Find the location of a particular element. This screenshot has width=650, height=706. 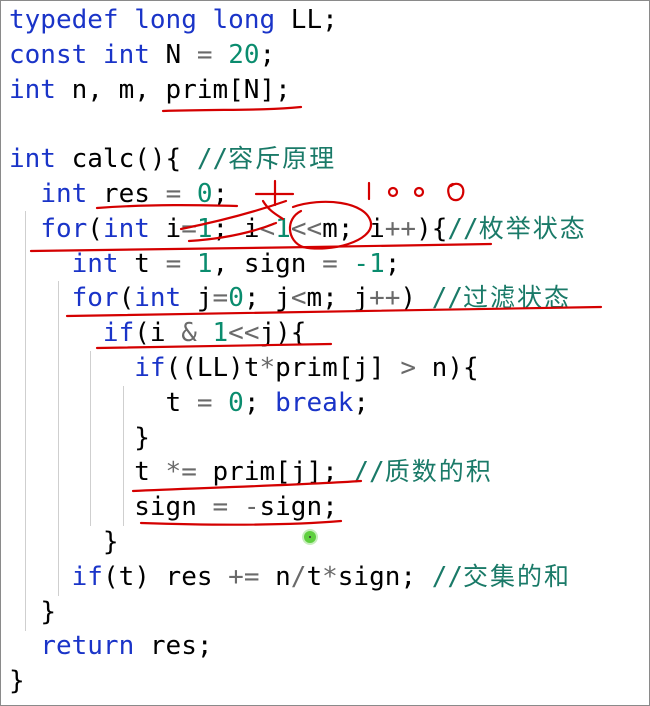

code-line: int res = 0; is located at coordinates (329, 194).